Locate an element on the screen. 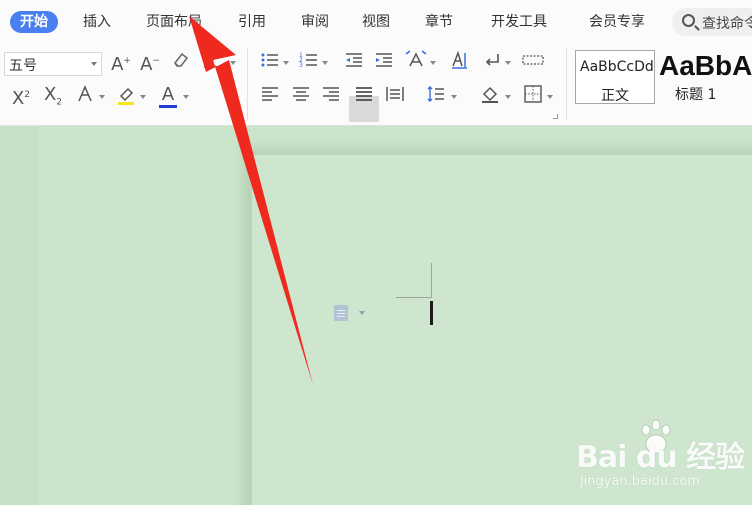 The image size is (752, 505). command-search: 查找命令 is located at coordinates (712, 22).